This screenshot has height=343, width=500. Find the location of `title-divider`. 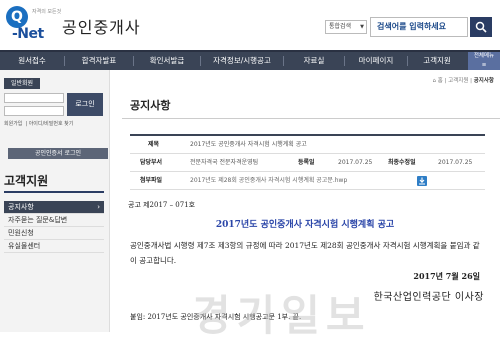

title-divider is located at coordinates (311, 118).